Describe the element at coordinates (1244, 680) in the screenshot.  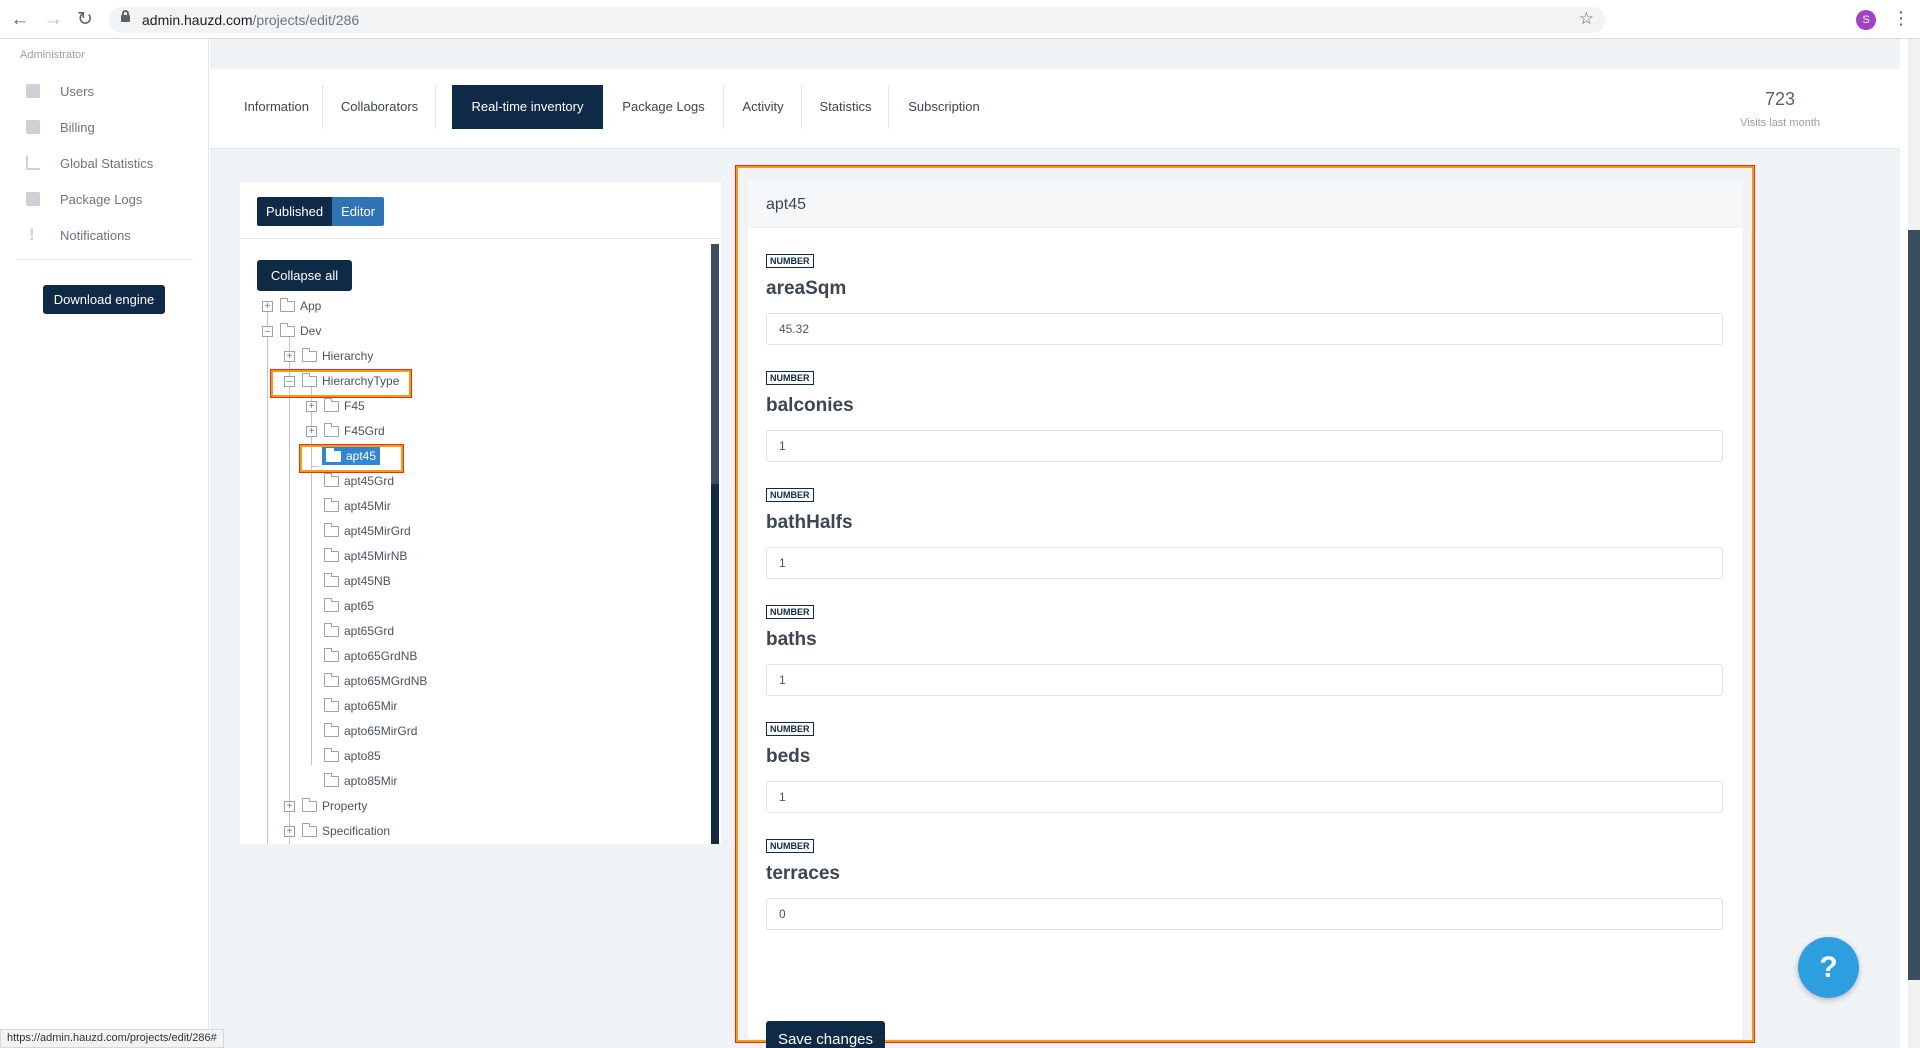
I see `baths-input` at that location.